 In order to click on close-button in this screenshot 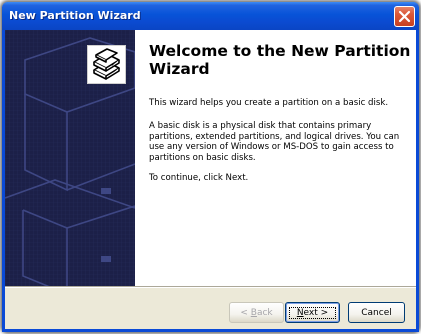, I will do `click(404, 16)`.